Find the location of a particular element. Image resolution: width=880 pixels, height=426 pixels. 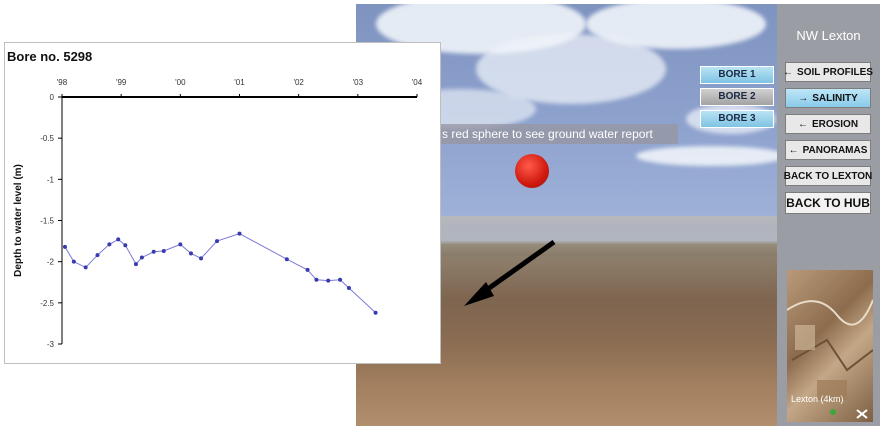

nav-button-label: EROSION is located at coordinates (835, 124).